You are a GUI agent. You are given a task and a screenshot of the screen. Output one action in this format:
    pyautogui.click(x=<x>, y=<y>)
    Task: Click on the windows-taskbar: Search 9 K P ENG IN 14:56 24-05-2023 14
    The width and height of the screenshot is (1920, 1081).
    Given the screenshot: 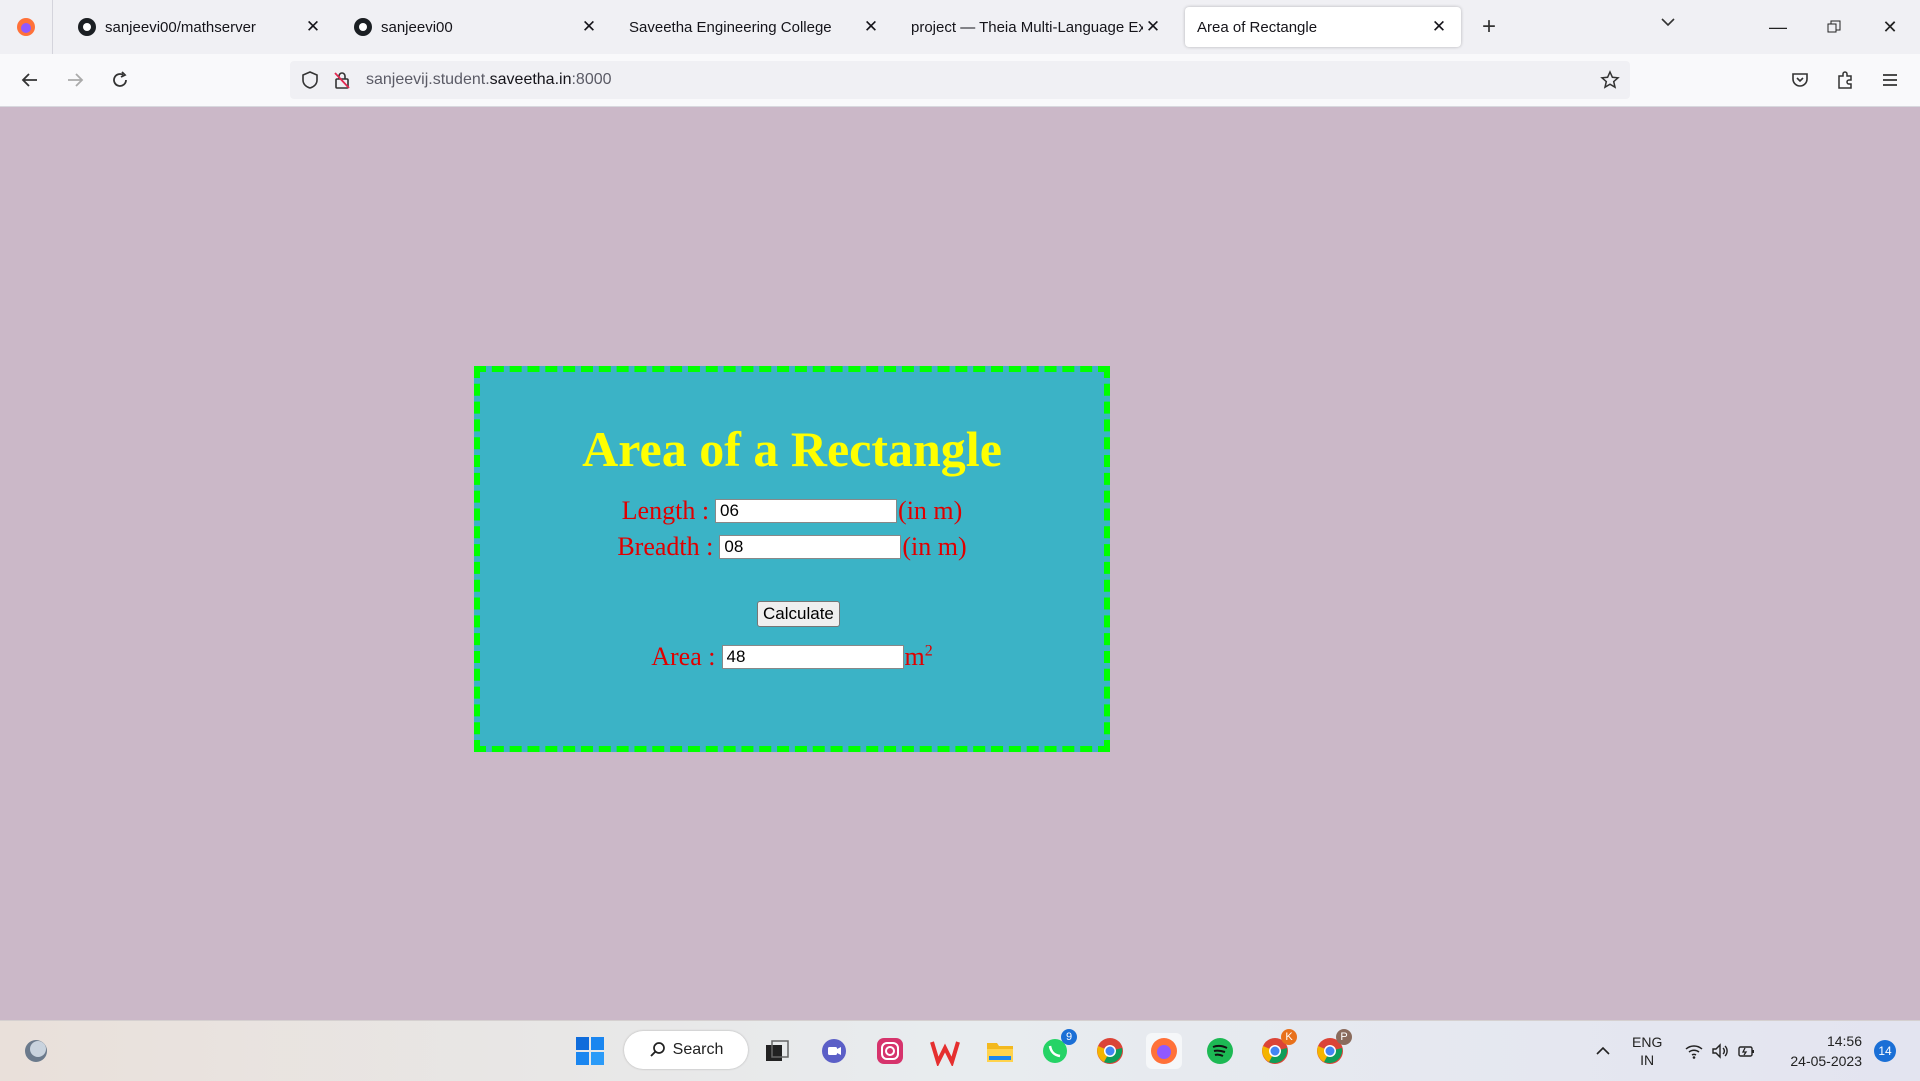 What is the action you would take?
    pyautogui.click(x=960, y=1050)
    